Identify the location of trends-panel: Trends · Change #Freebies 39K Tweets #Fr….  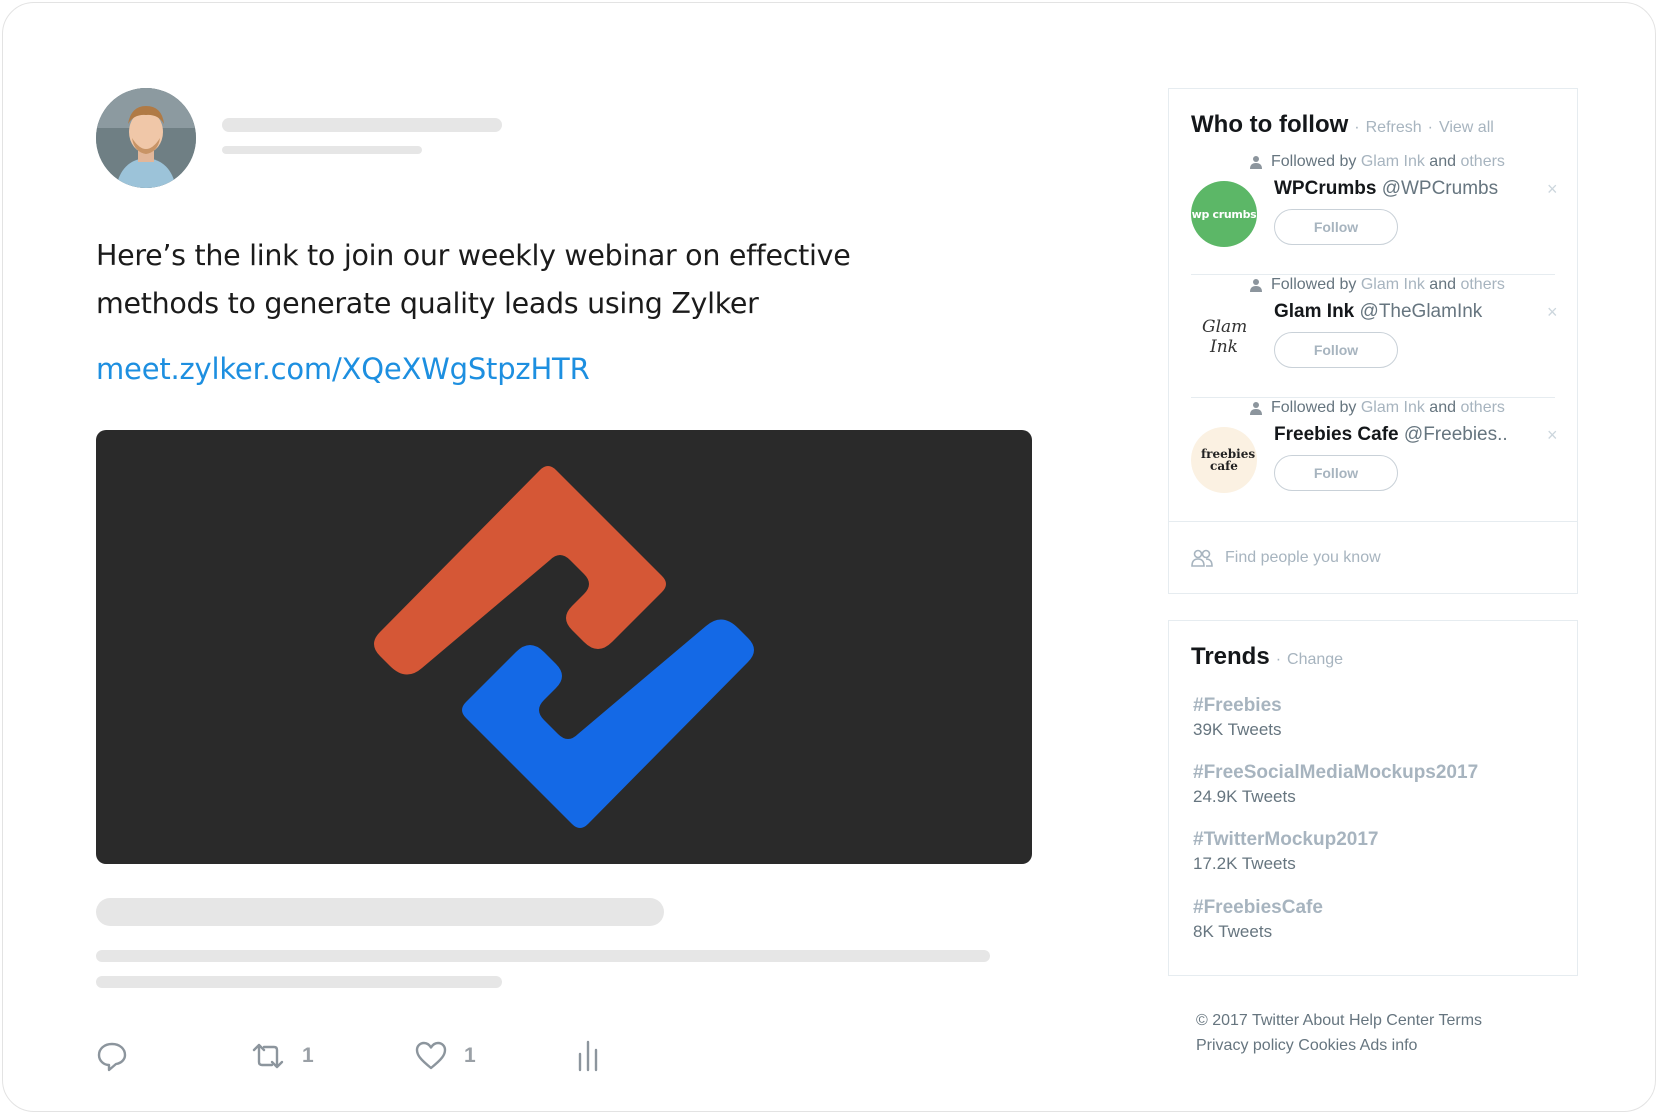
(1373, 798).